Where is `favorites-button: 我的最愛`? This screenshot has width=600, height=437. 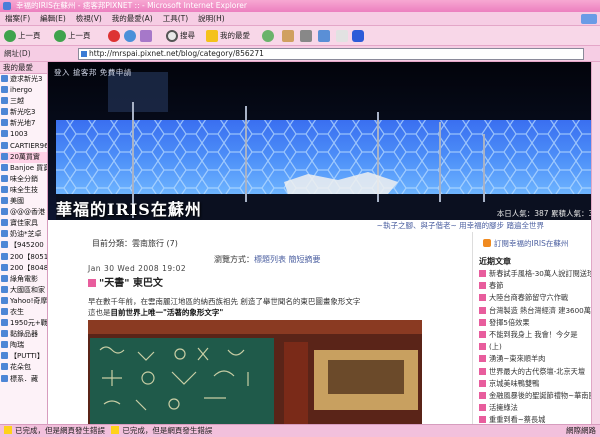
favorites-button: 我的最愛 is located at coordinates (228, 36).